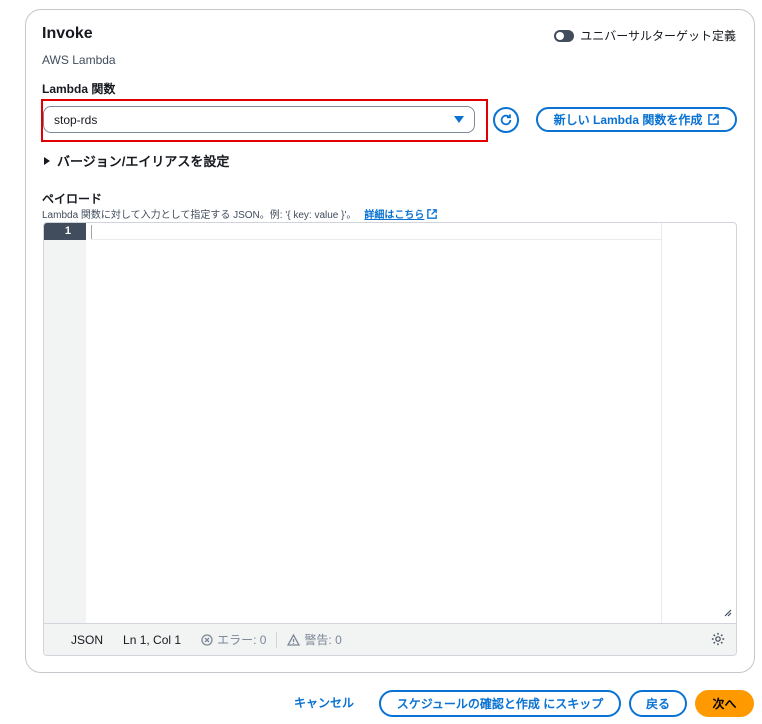 Image resolution: width=762 pixels, height=724 pixels. Describe the element at coordinates (324, 702) in the screenshot. I see `cancel-button: キャンセル` at that location.